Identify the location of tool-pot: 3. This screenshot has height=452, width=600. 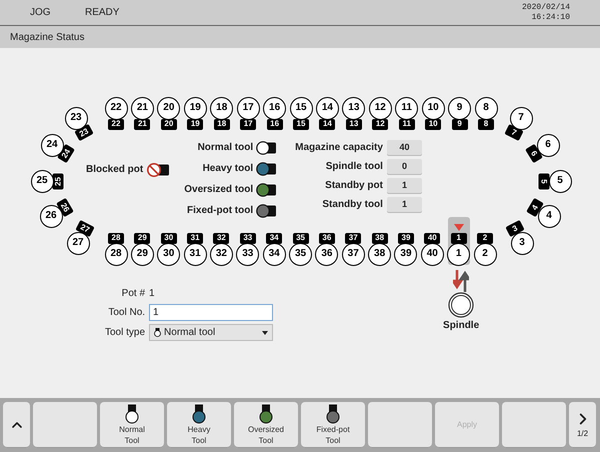
(522, 243).